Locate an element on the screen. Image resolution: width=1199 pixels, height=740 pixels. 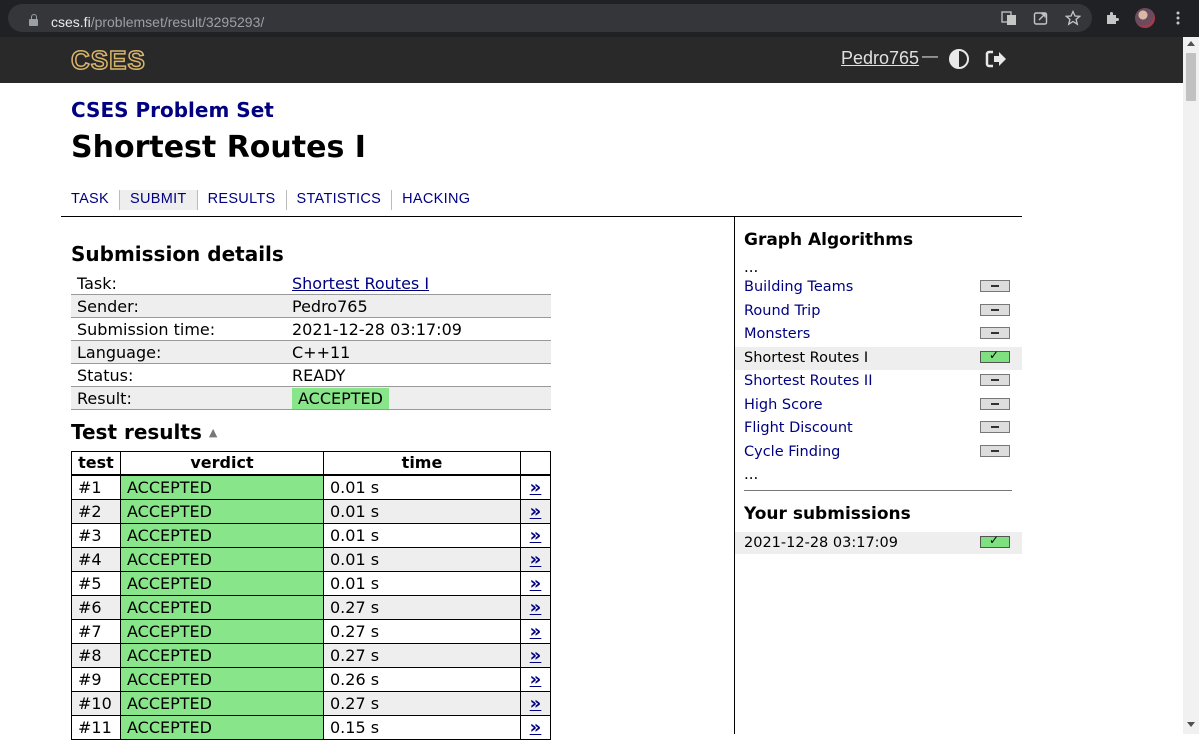
sort-toggle-icon: ▲ is located at coordinates (213, 432).